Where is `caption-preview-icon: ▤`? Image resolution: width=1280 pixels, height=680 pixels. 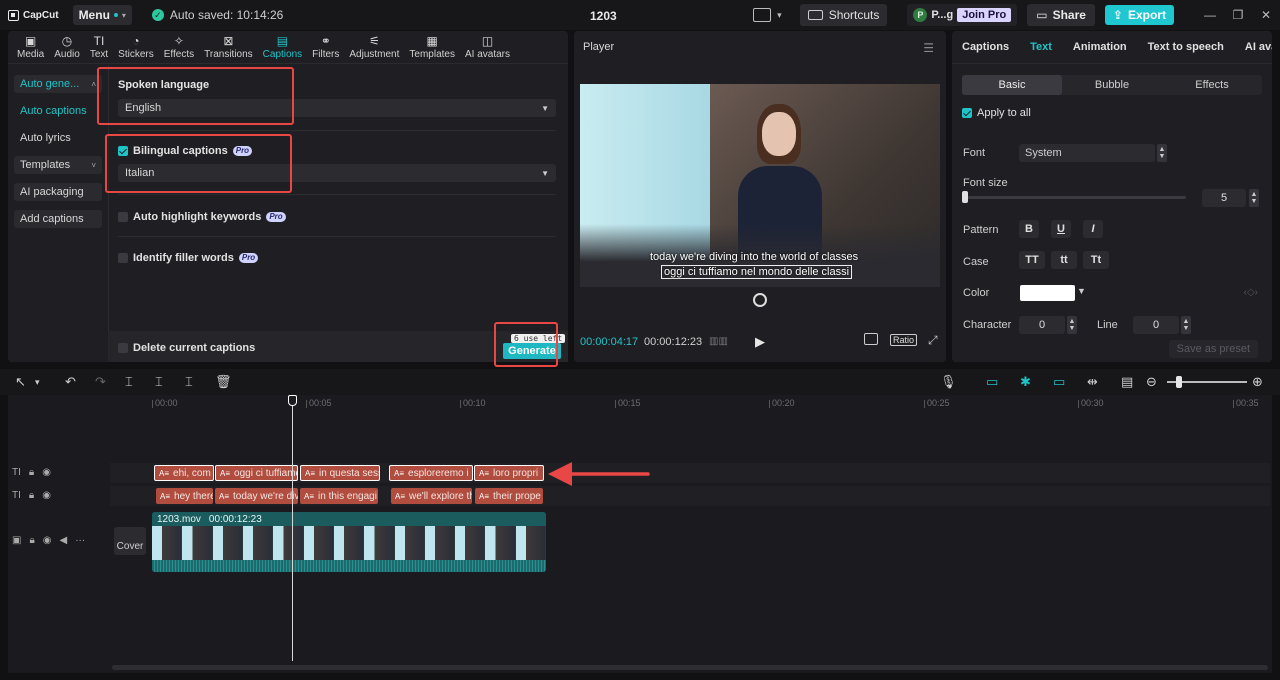 caption-preview-icon: ▤ is located at coordinates (1127, 382).